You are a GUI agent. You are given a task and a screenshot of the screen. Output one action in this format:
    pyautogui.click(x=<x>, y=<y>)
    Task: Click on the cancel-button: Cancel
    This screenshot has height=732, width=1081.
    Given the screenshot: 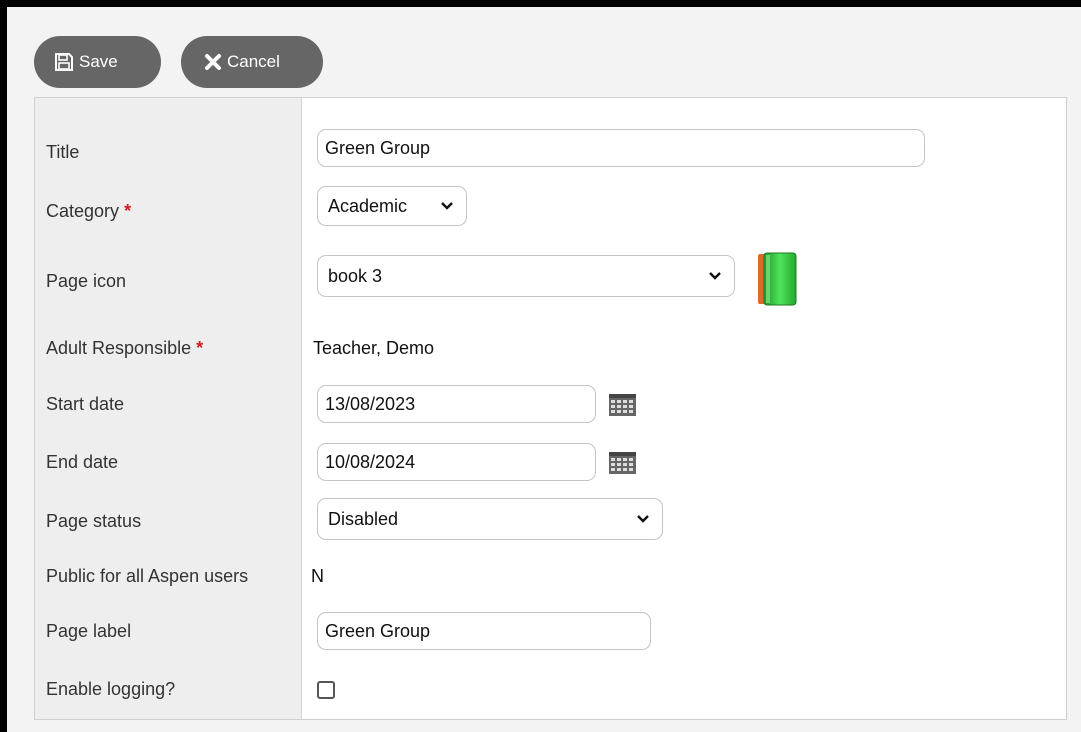 What is the action you would take?
    pyautogui.click(x=252, y=62)
    